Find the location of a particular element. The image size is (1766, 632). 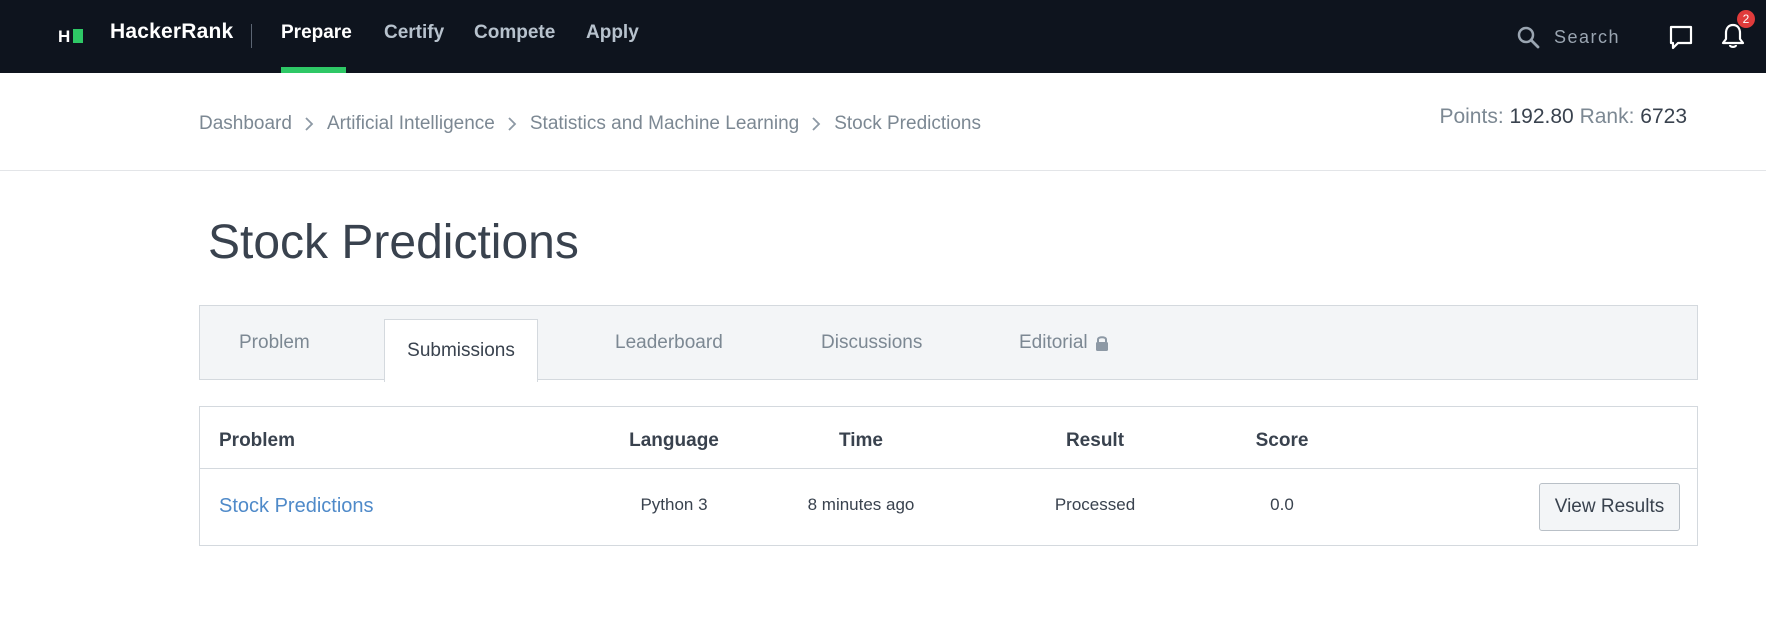

column-header-problem: Problem is located at coordinates (257, 440).